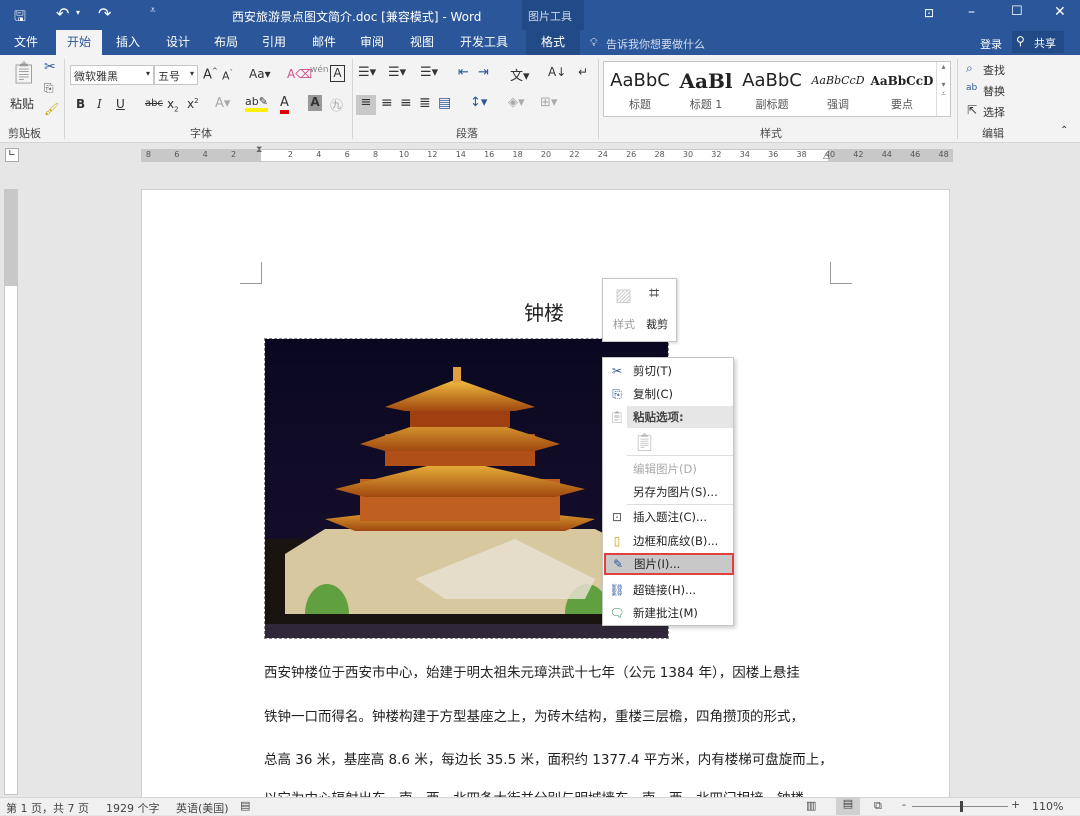  I want to click on paste-keep-source-icon: 📋︎, so click(644, 442).